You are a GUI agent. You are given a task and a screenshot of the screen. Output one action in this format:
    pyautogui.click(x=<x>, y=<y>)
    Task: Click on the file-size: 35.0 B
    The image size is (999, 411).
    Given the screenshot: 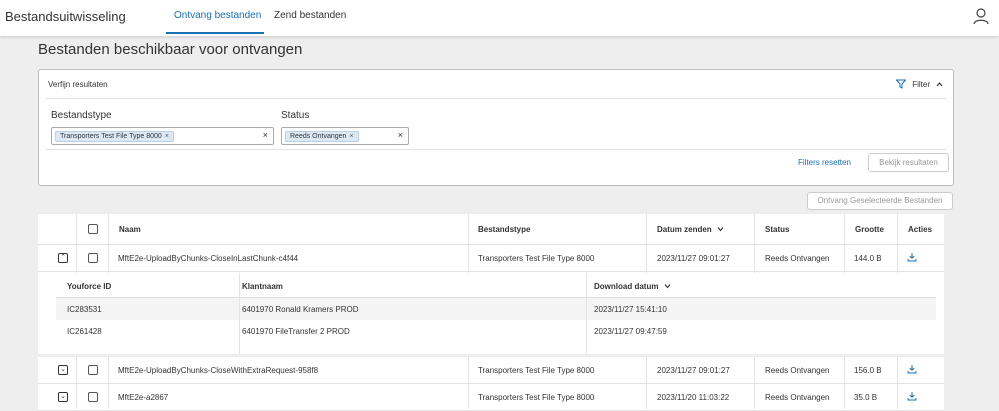 What is the action you would take?
    pyautogui.click(x=866, y=397)
    